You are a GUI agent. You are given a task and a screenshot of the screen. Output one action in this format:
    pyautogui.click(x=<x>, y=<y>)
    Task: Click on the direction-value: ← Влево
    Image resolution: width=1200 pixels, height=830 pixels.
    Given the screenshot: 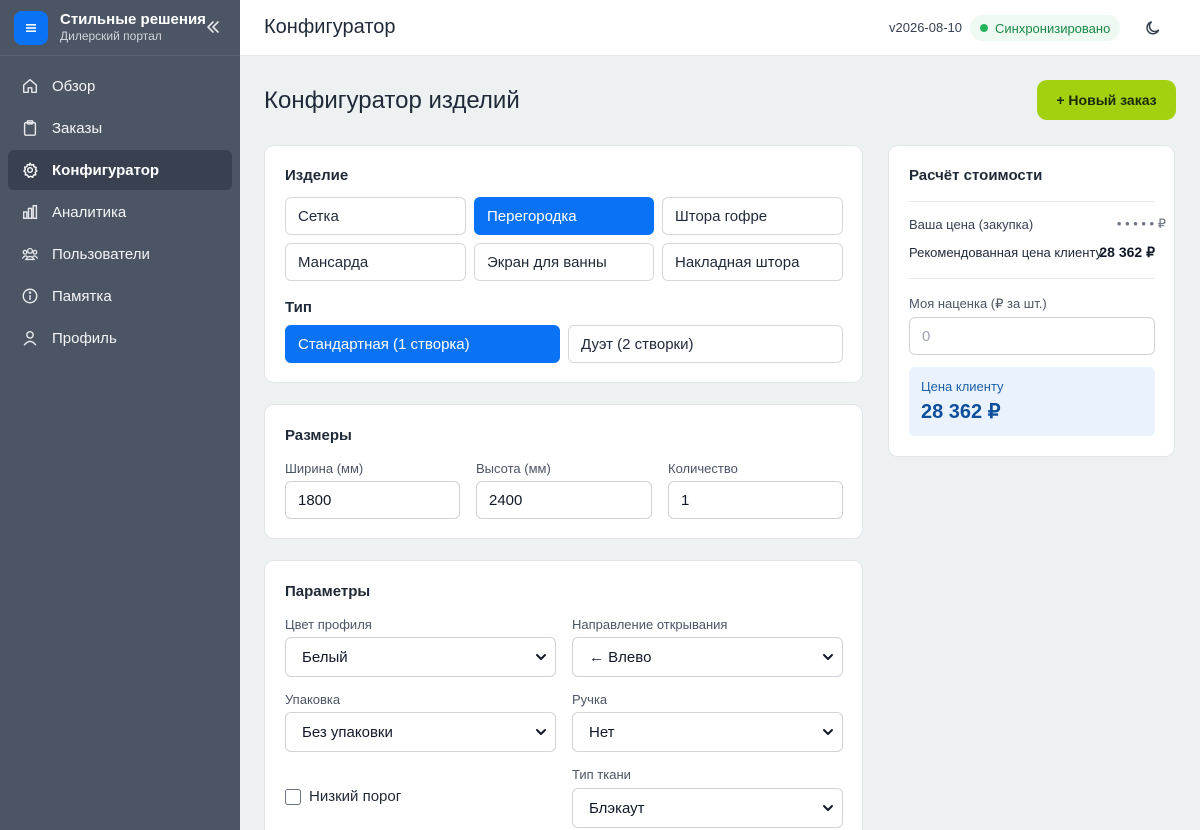 What is the action you would take?
    pyautogui.click(x=620, y=657)
    